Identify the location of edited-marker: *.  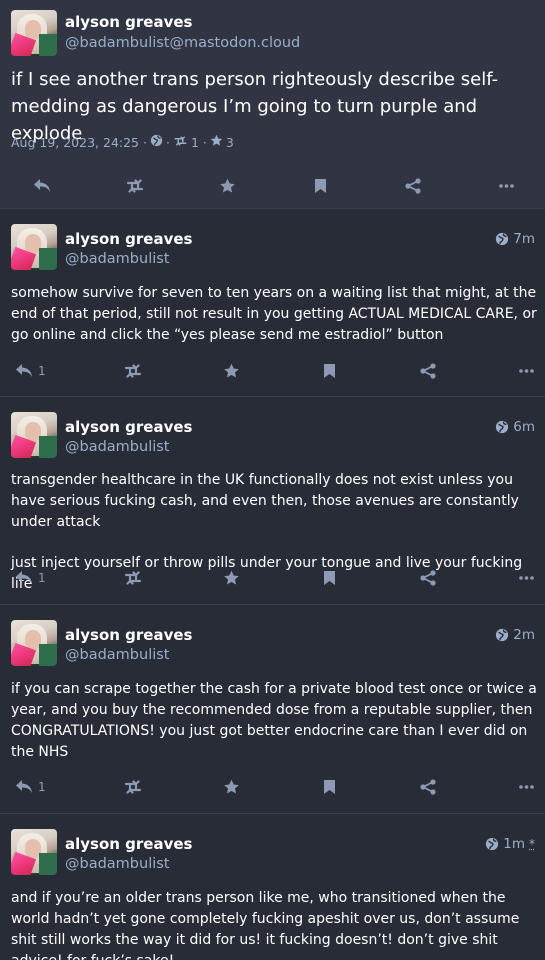
(532, 844).